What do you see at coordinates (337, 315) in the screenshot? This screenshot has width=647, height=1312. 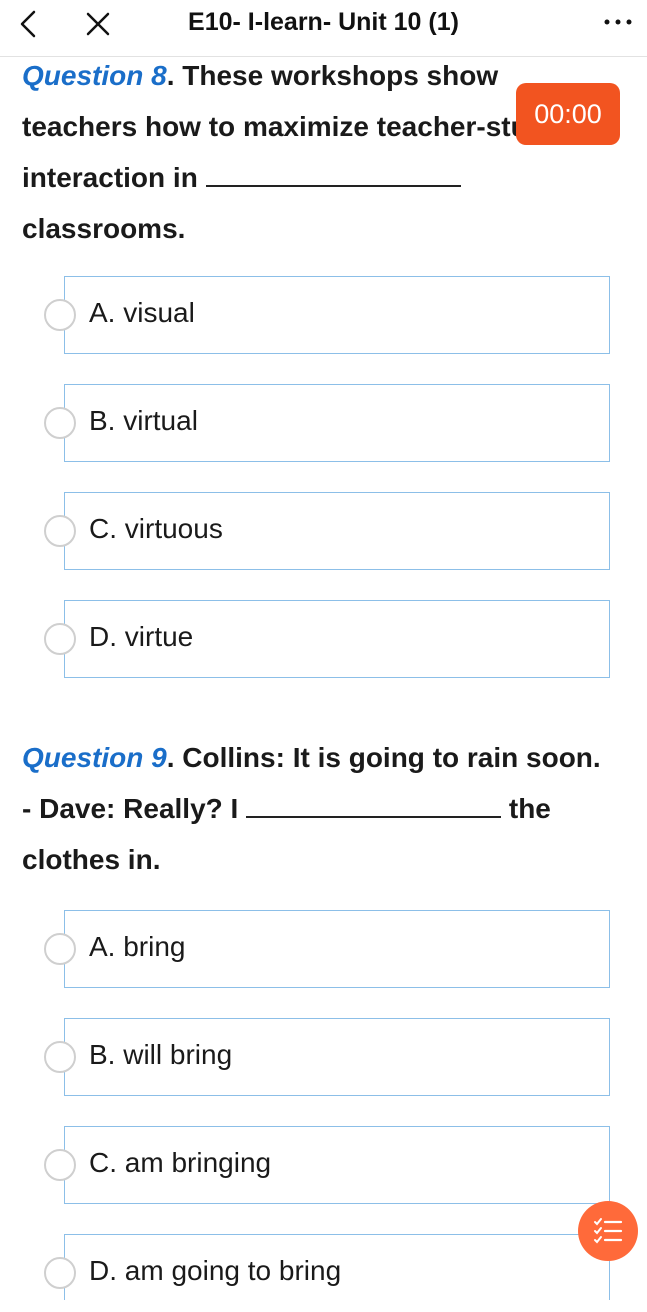 I see `option-a: A. visual` at bounding box center [337, 315].